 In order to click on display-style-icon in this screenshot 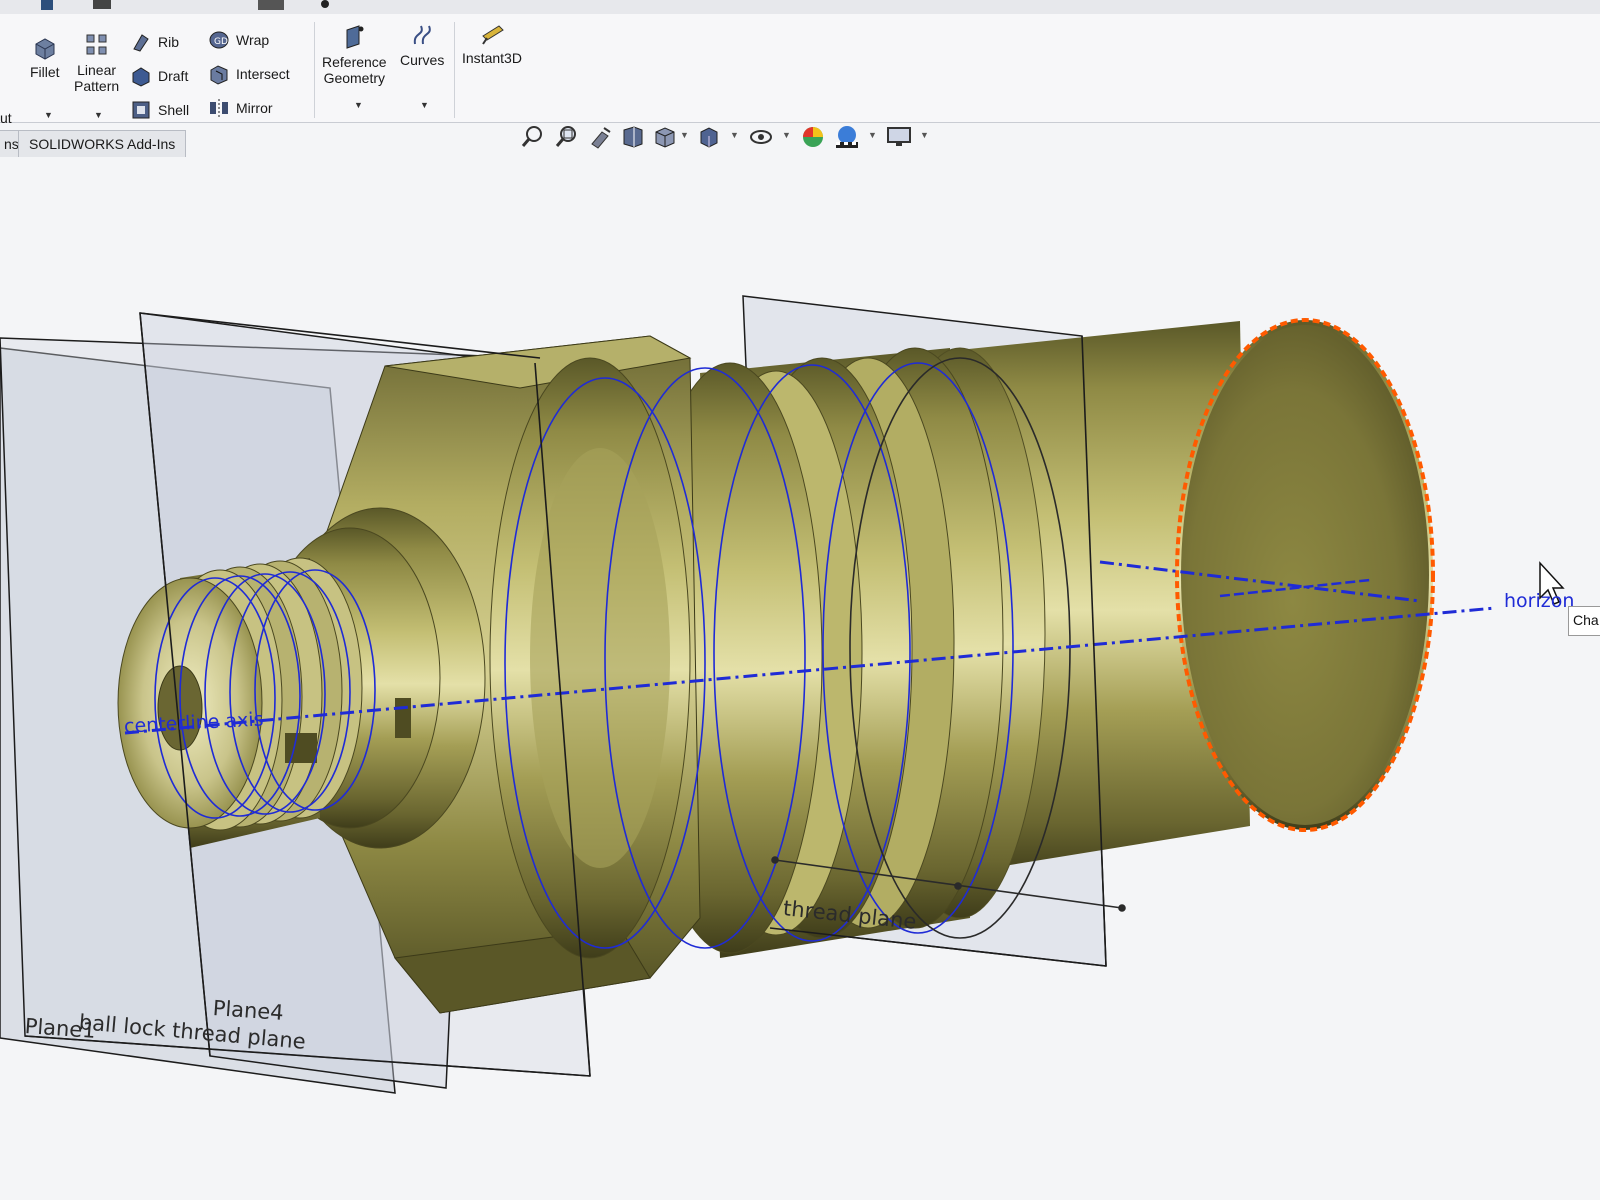, I will do `click(709, 137)`.